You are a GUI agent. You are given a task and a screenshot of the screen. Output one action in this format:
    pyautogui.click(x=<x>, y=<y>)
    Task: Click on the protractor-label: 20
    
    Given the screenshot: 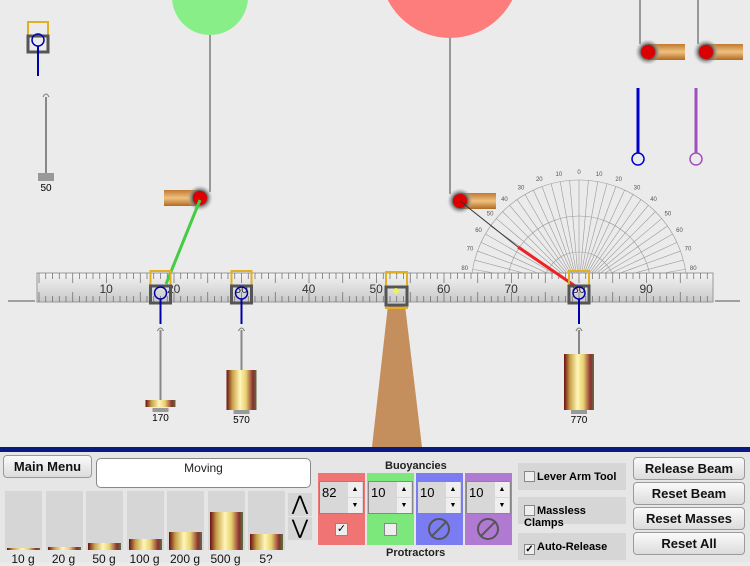 What is the action you would take?
    pyautogui.click(x=618, y=180)
    